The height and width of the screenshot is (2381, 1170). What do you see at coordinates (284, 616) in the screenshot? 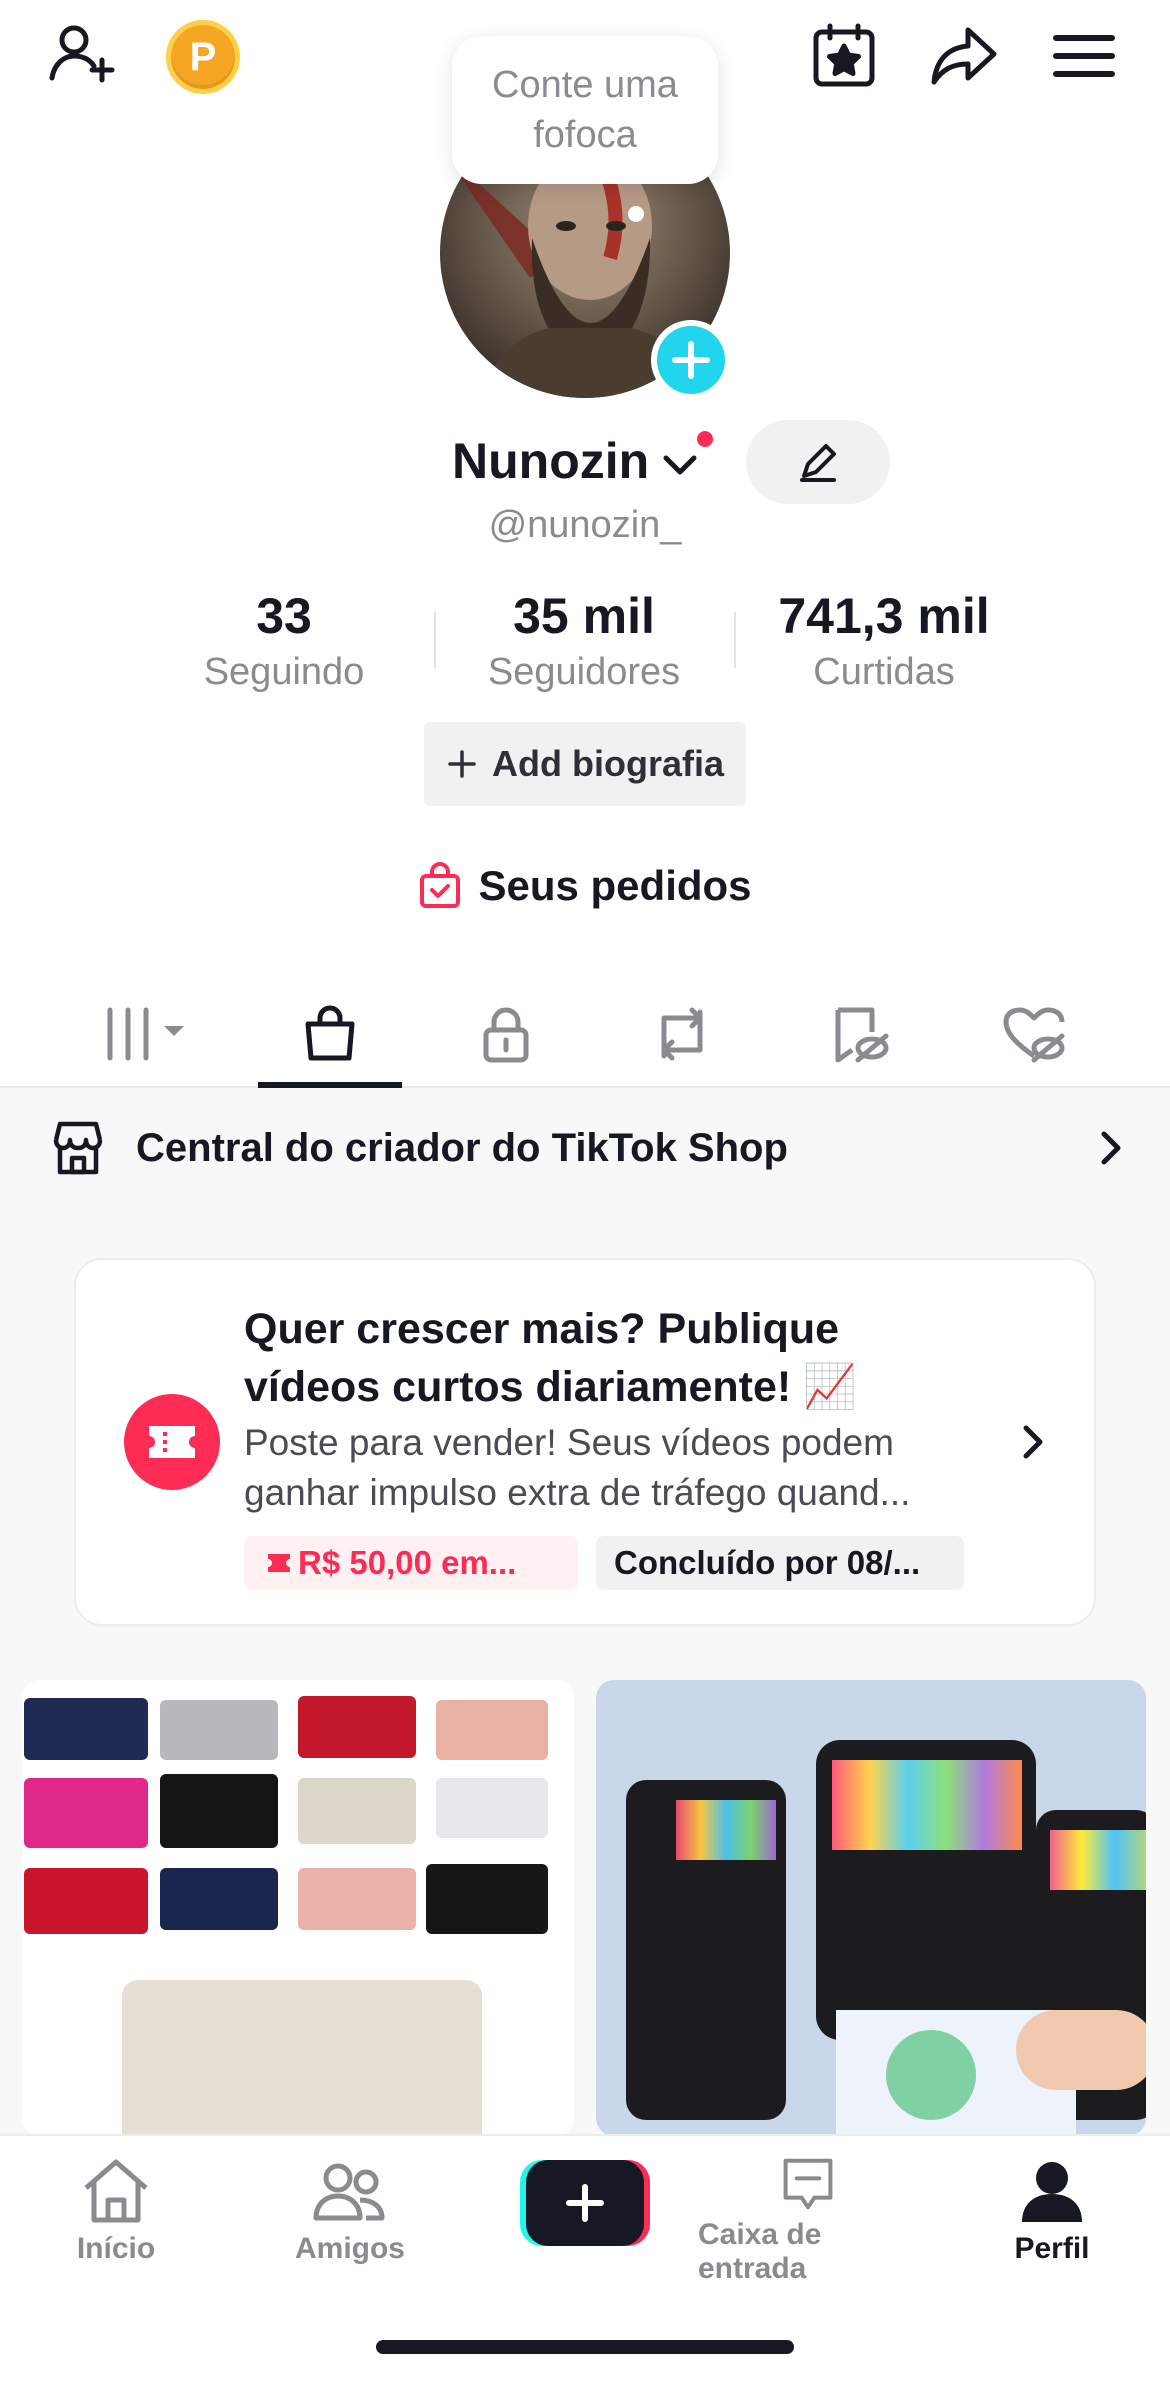
I see `stat-following-value: 33` at bounding box center [284, 616].